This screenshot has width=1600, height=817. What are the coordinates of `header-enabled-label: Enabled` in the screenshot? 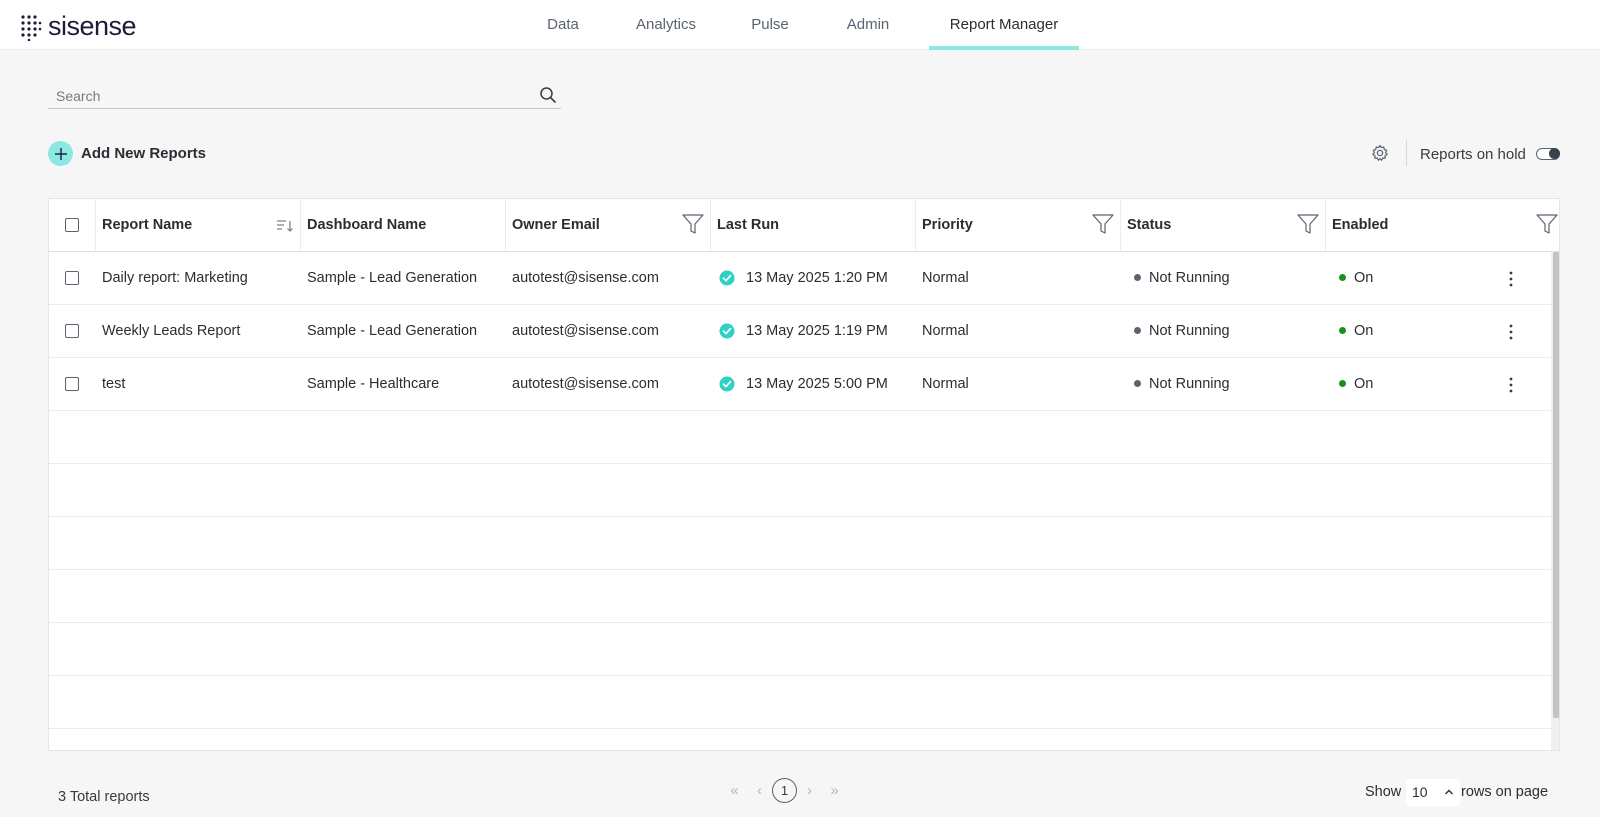 It's located at (1360, 225).